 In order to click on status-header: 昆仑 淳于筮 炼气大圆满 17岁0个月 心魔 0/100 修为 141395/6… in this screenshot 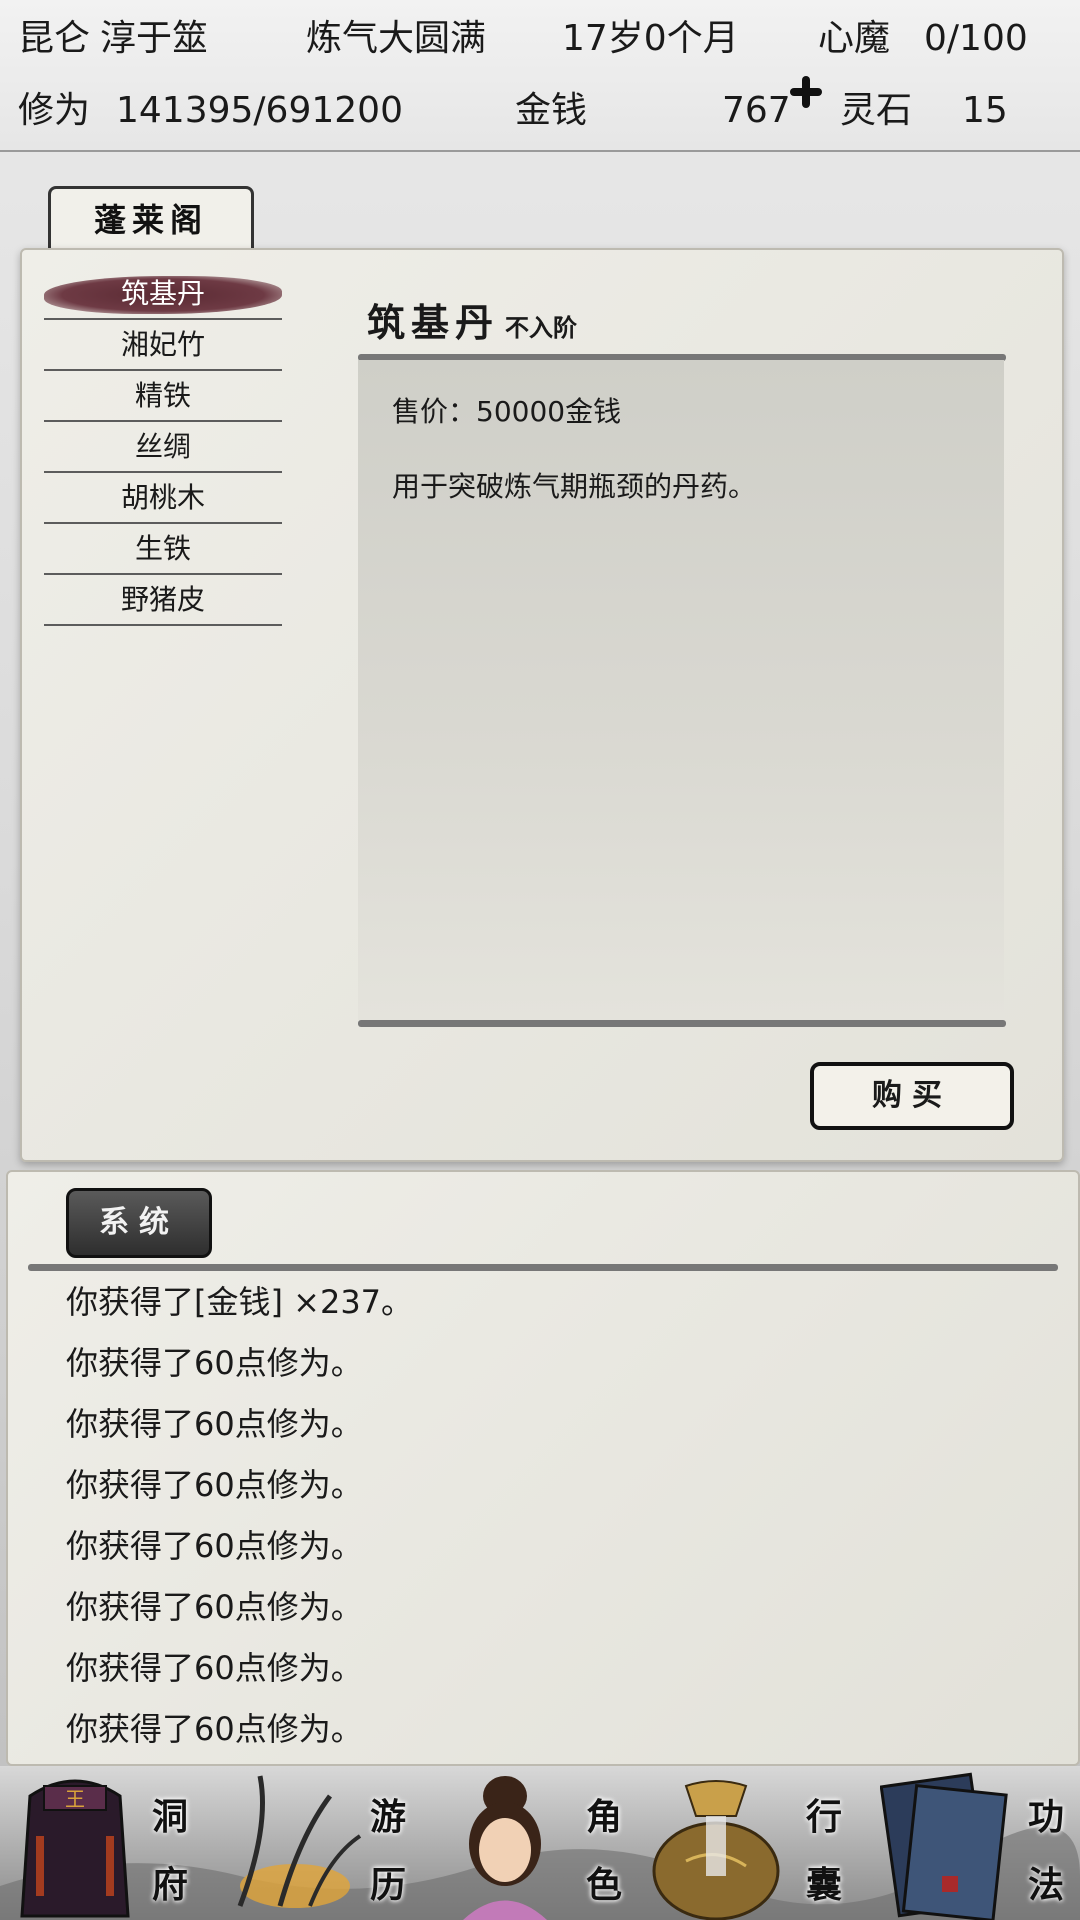, I will do `click(540, 76)`.